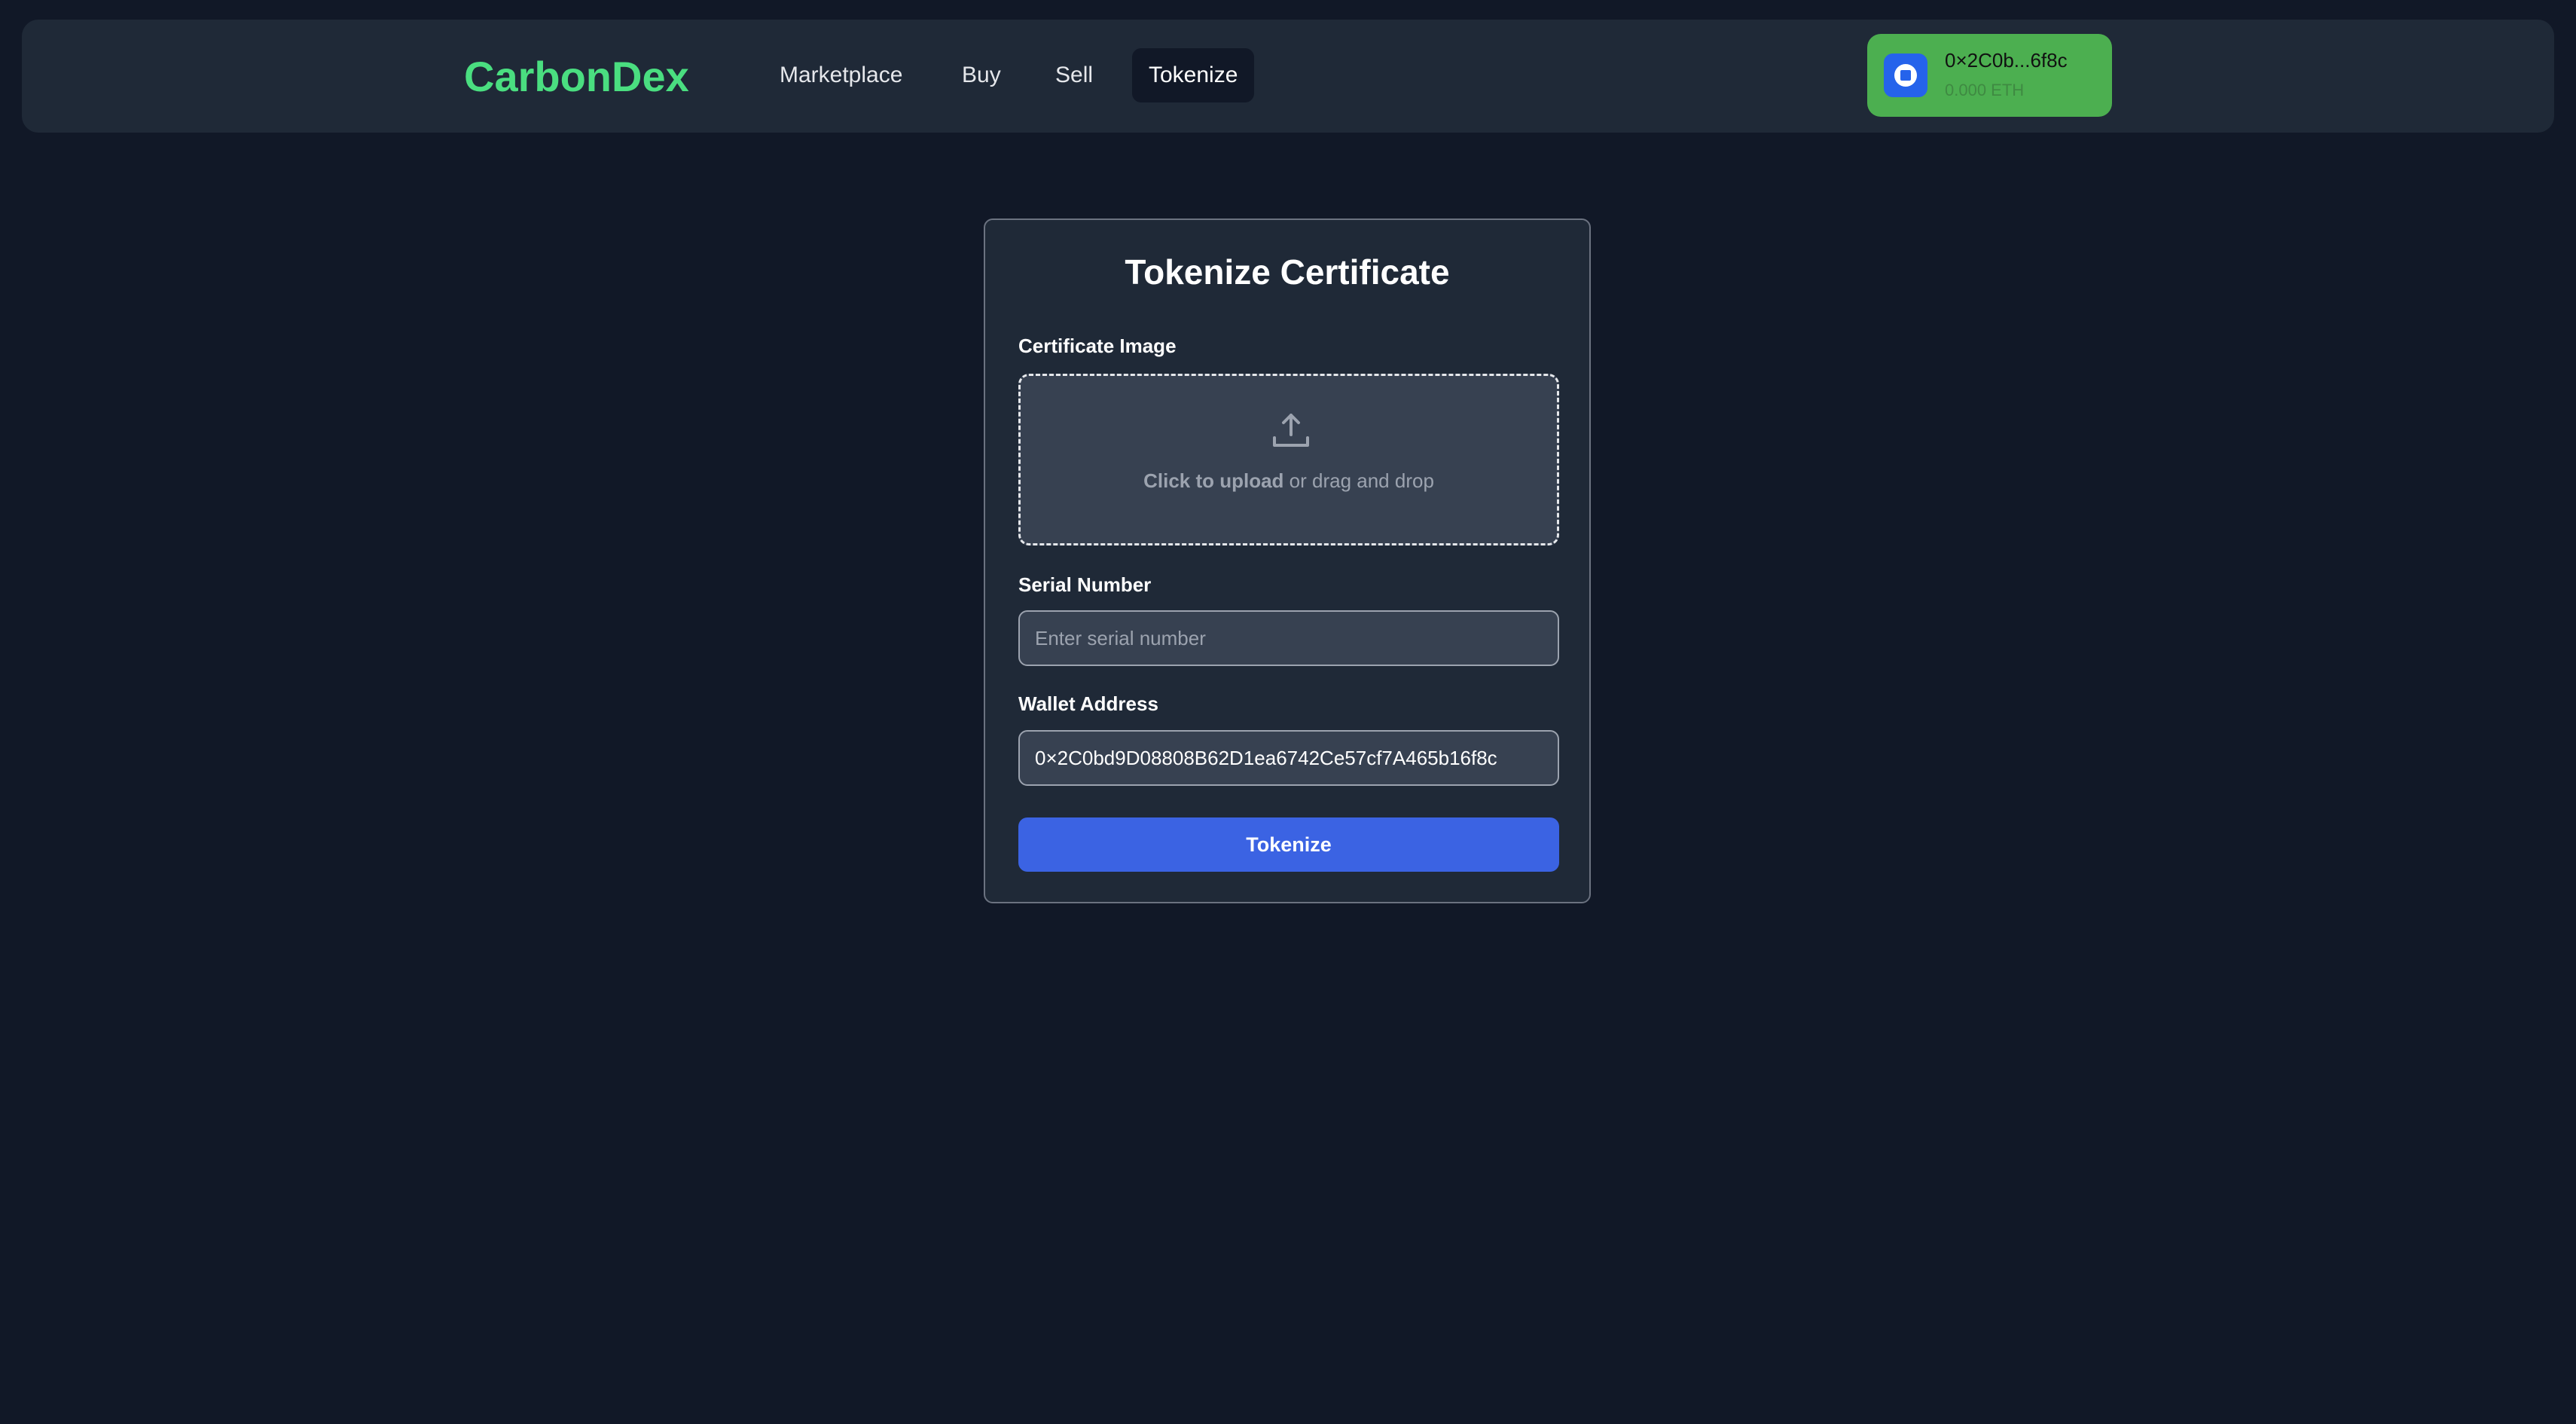 This screenshot has height=1424, width=2576. Describe the element at coordinates (1288, 459) in the screenshot. I see `certificate-upload-dropzone: Click to upload or drag and drop` at that location.